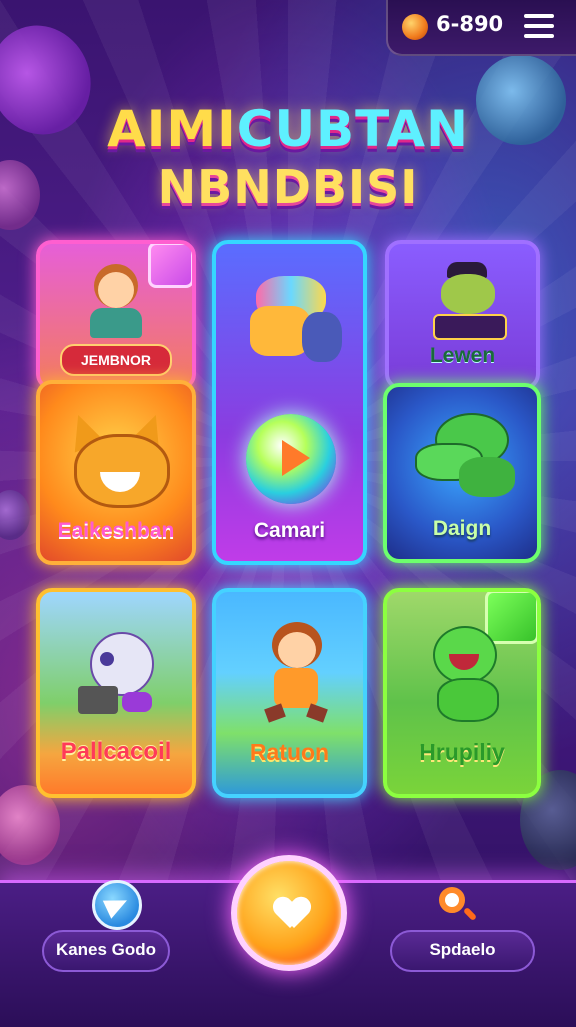 The image size is (576, 1027). I want to click on kanes-godo-button: Kanes Godo, so click(106, 951).